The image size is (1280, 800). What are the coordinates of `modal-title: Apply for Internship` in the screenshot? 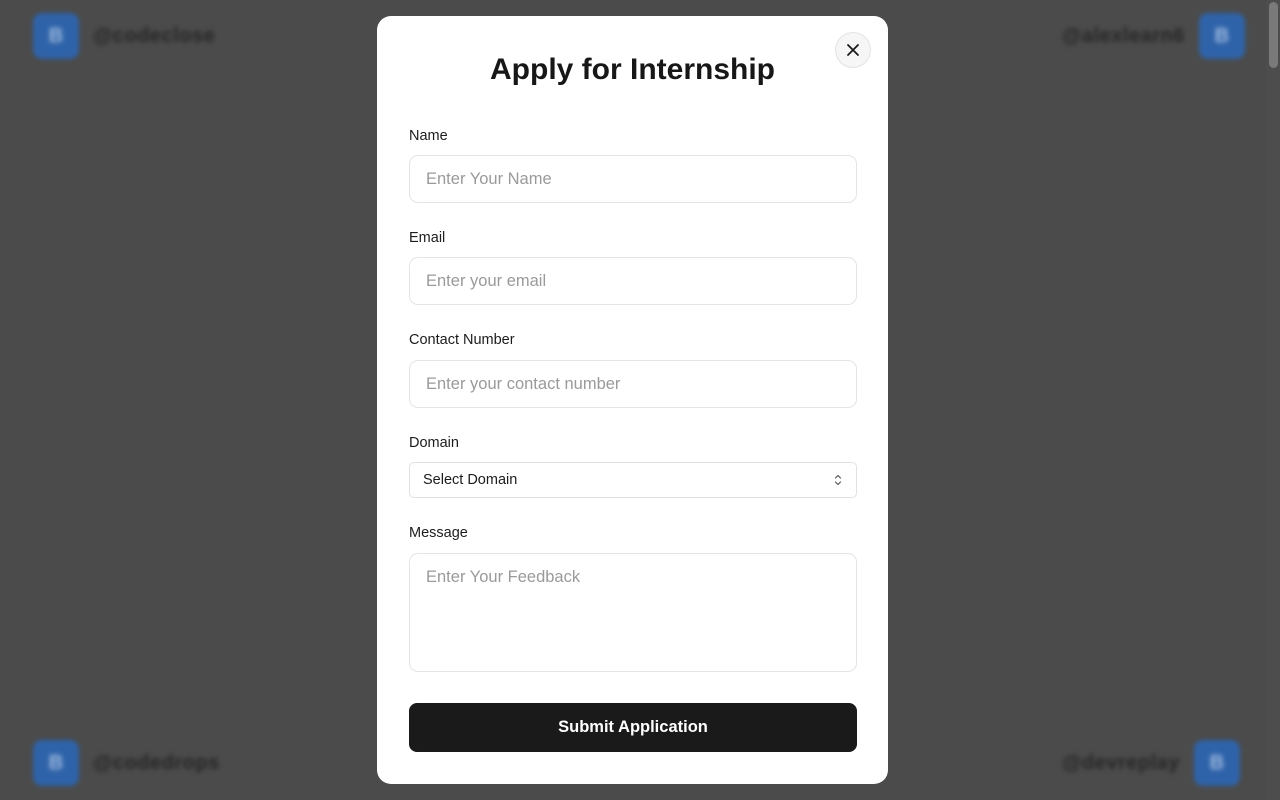 It's located at (632, 69).